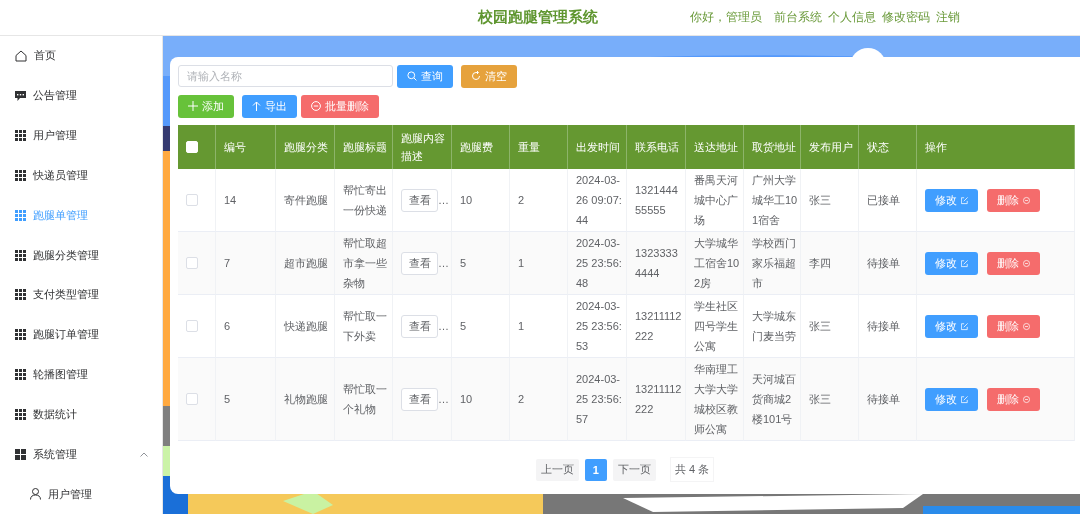 The height and width of the screenshot is (514, 1080). I want to click on home-icon, so click(21, 55).